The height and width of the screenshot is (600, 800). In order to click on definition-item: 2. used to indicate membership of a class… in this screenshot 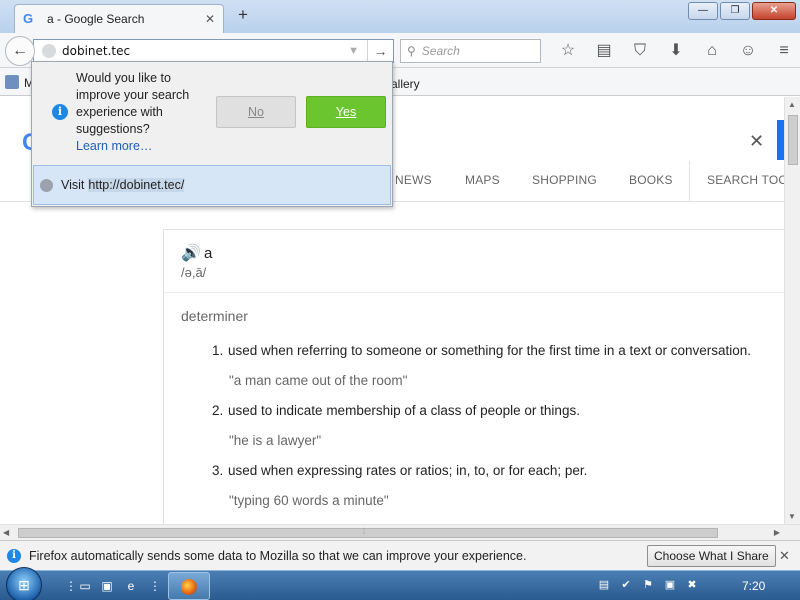, I will do `click(396, 410)`.